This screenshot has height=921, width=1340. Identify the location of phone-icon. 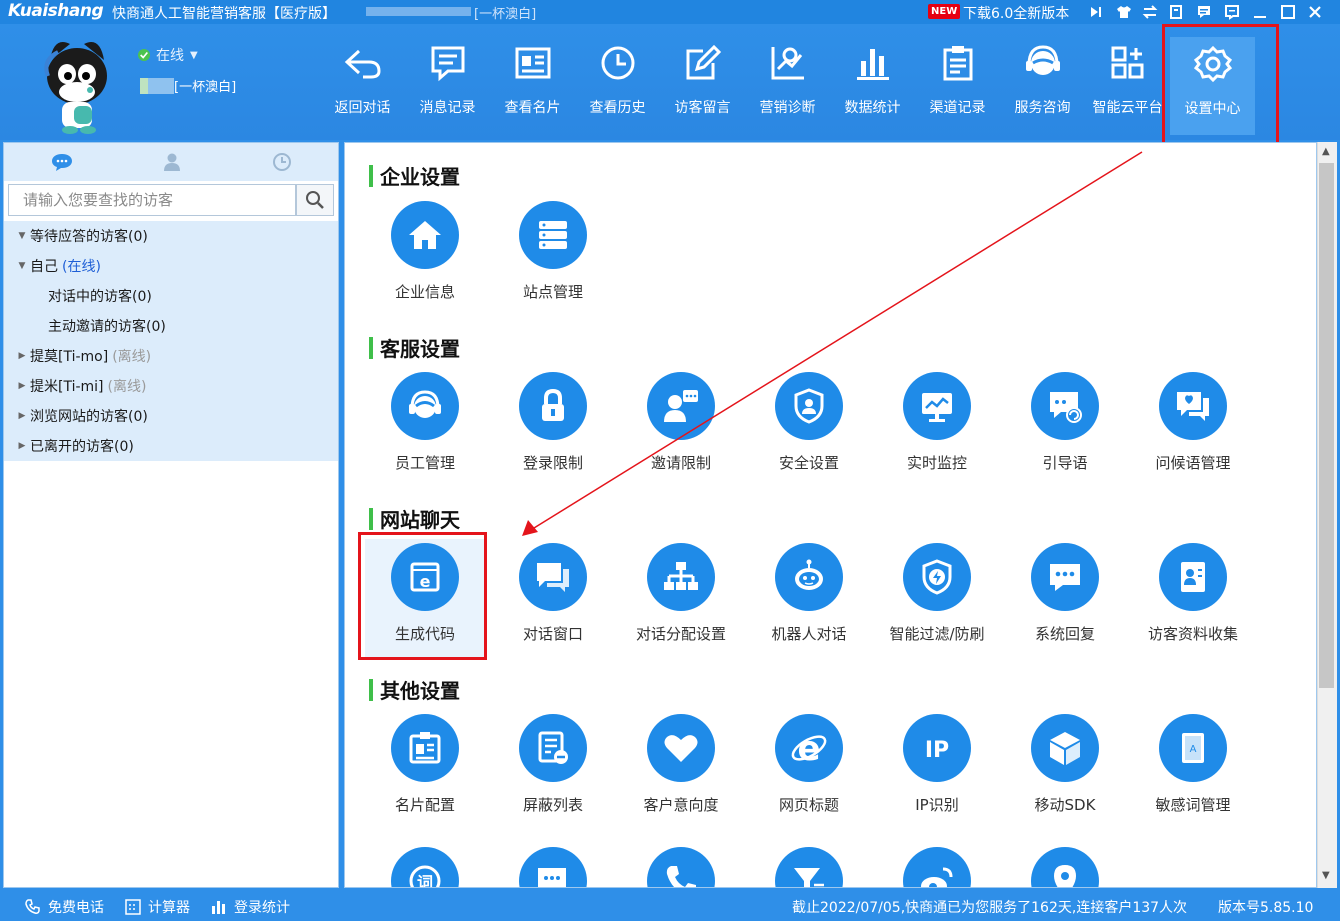
(32, 906).